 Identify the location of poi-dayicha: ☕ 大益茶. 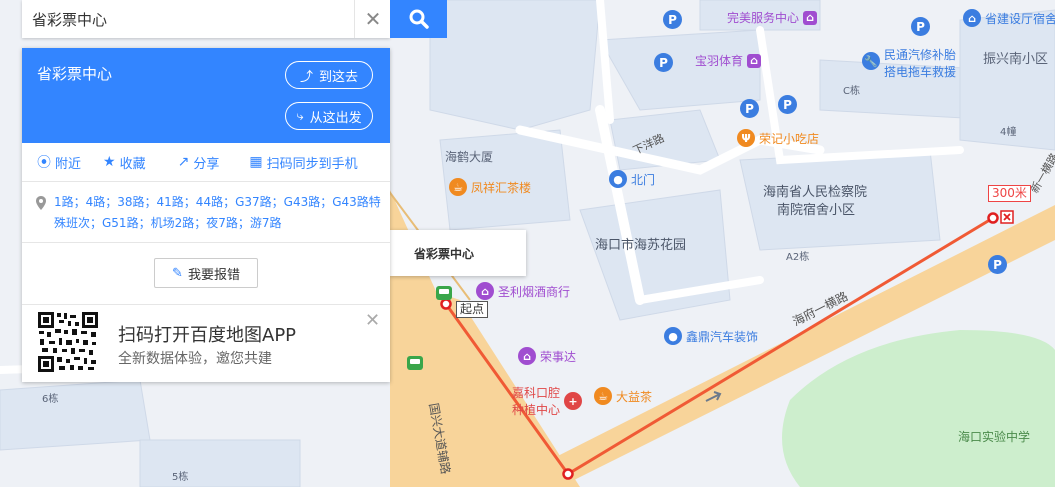
(623, 396).